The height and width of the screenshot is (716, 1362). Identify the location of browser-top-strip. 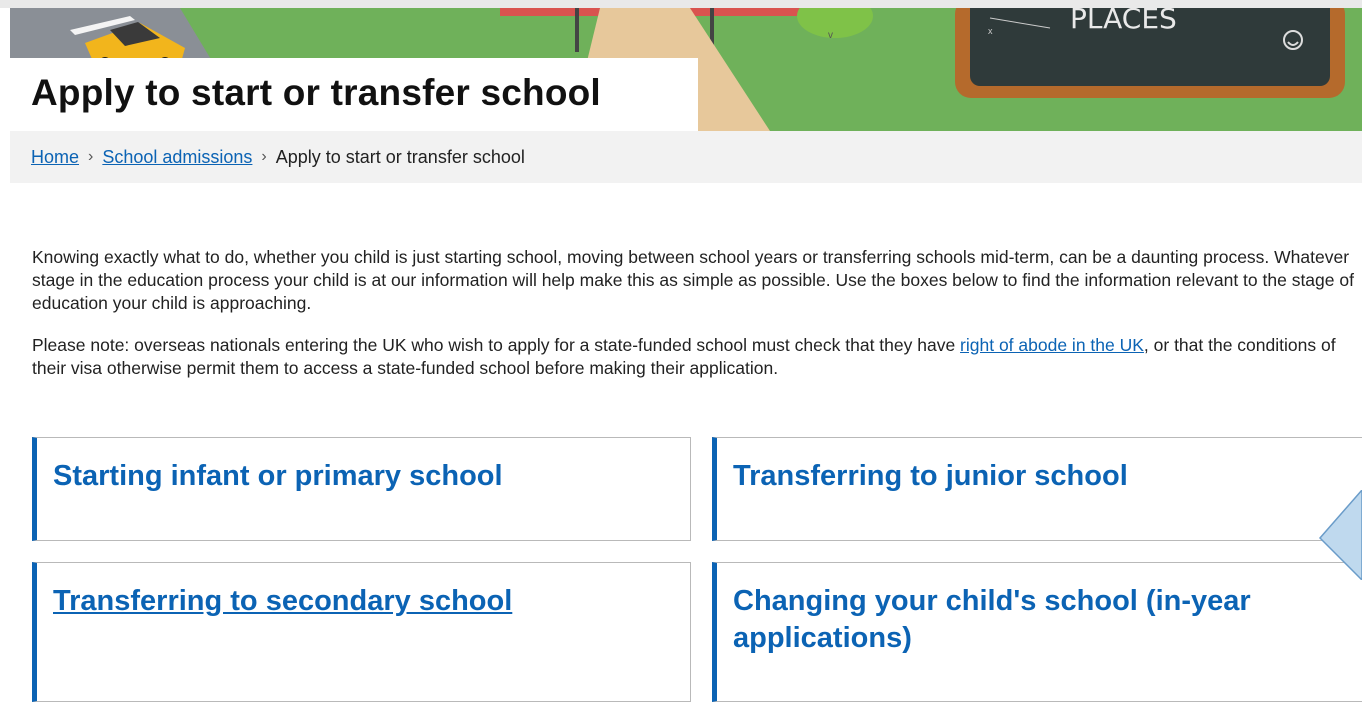
(681, 4).